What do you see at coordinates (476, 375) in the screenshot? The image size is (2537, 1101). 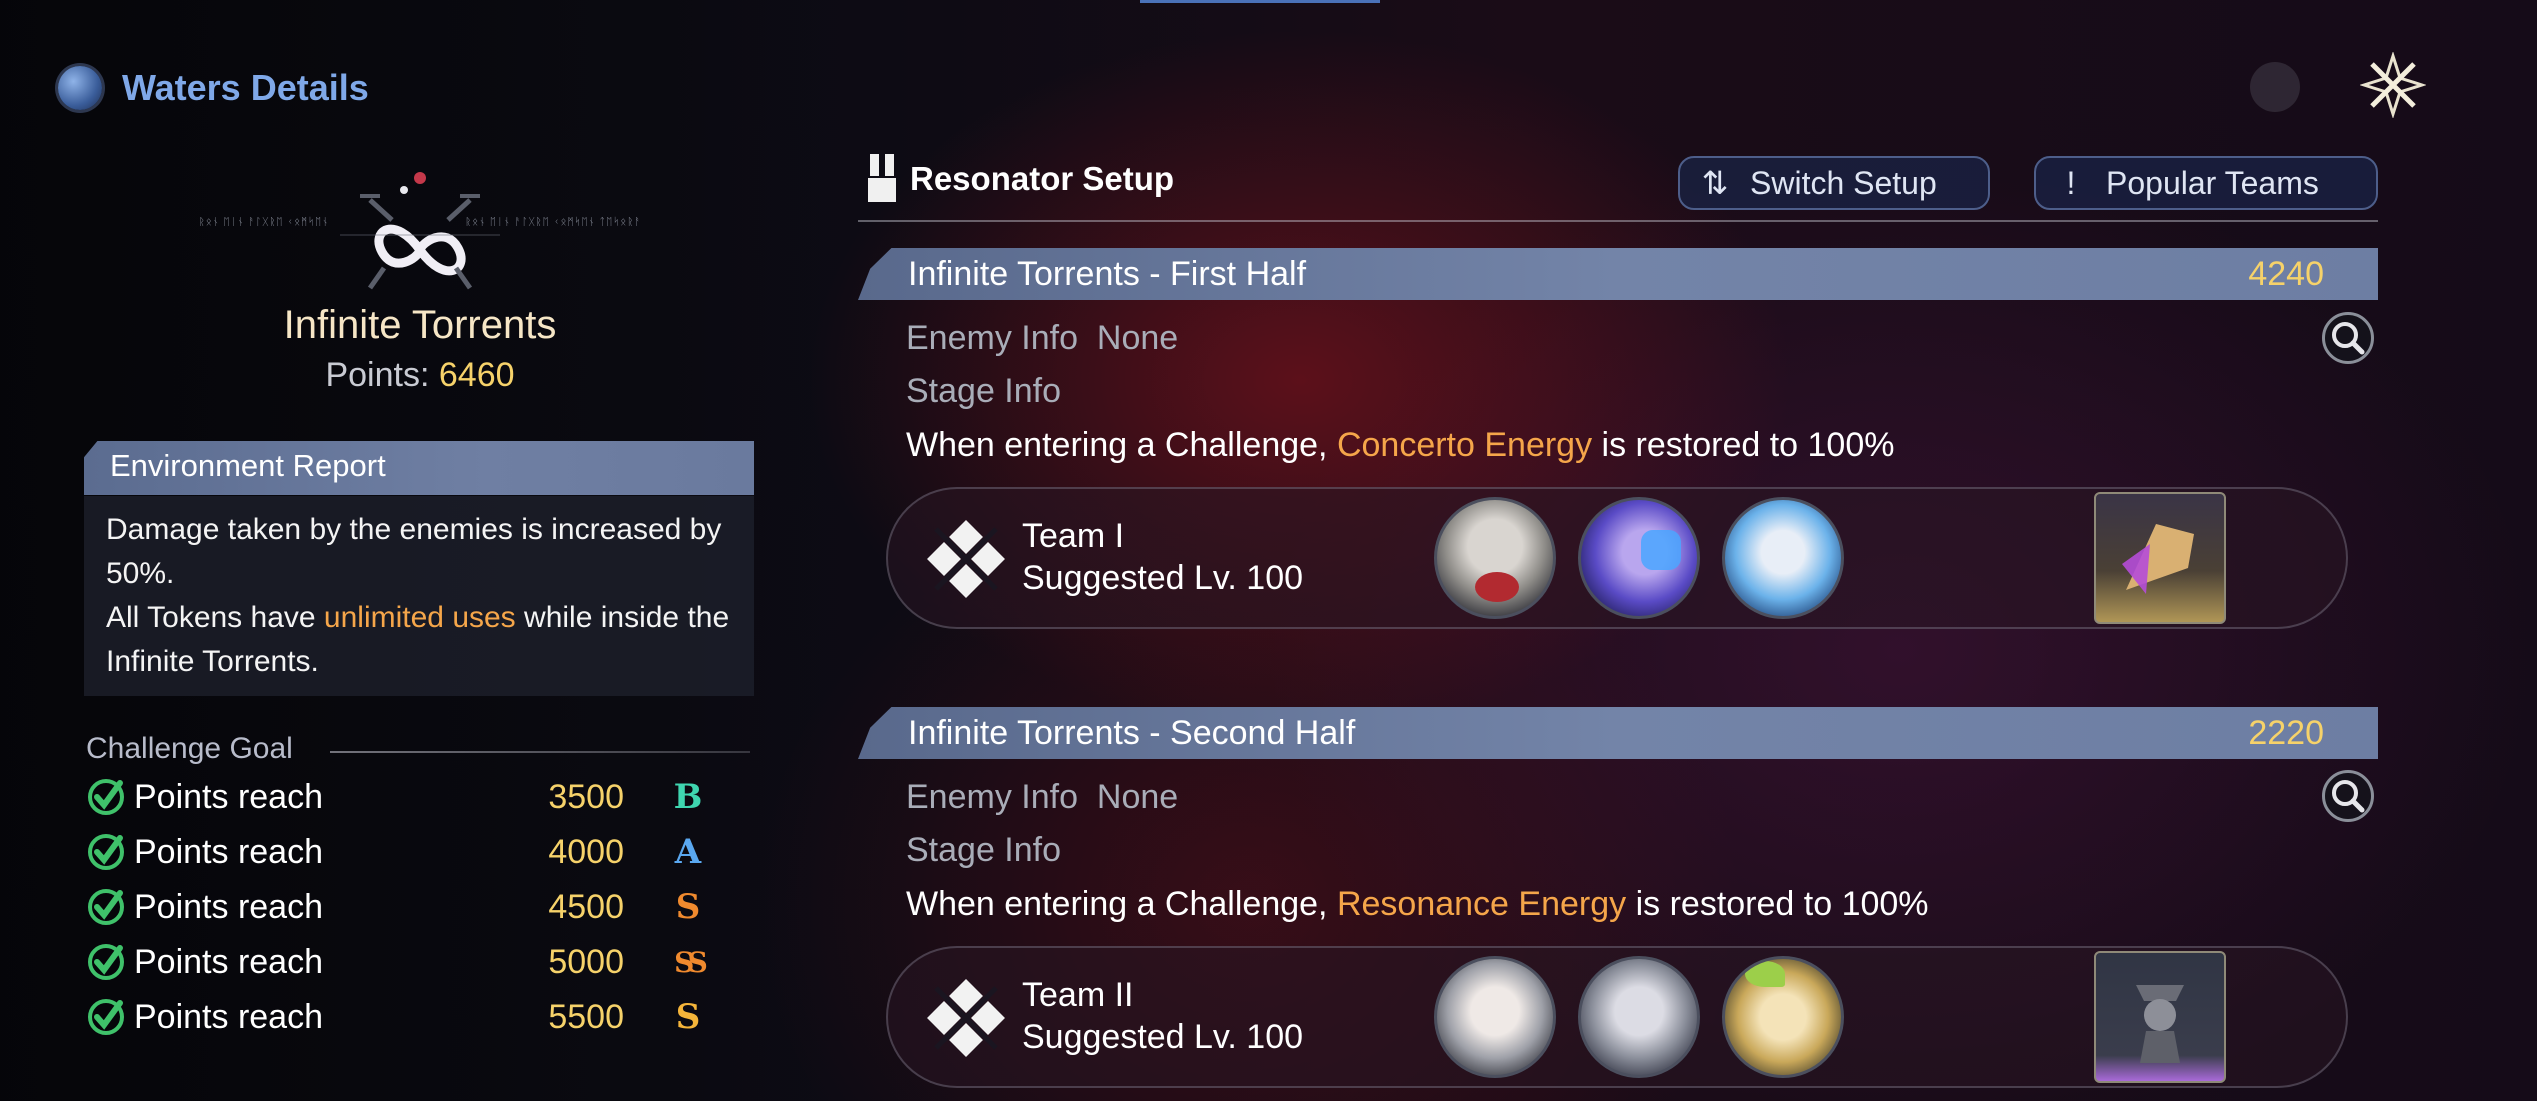 I see `points-value: 6460` at bounding box center [476, 375].